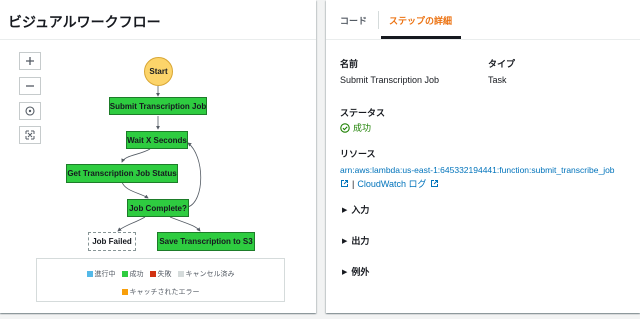  What do you see at coordinates (349, 64) in the screenshot?
I see `name-label: 名前` at bounding box center [349, 64].